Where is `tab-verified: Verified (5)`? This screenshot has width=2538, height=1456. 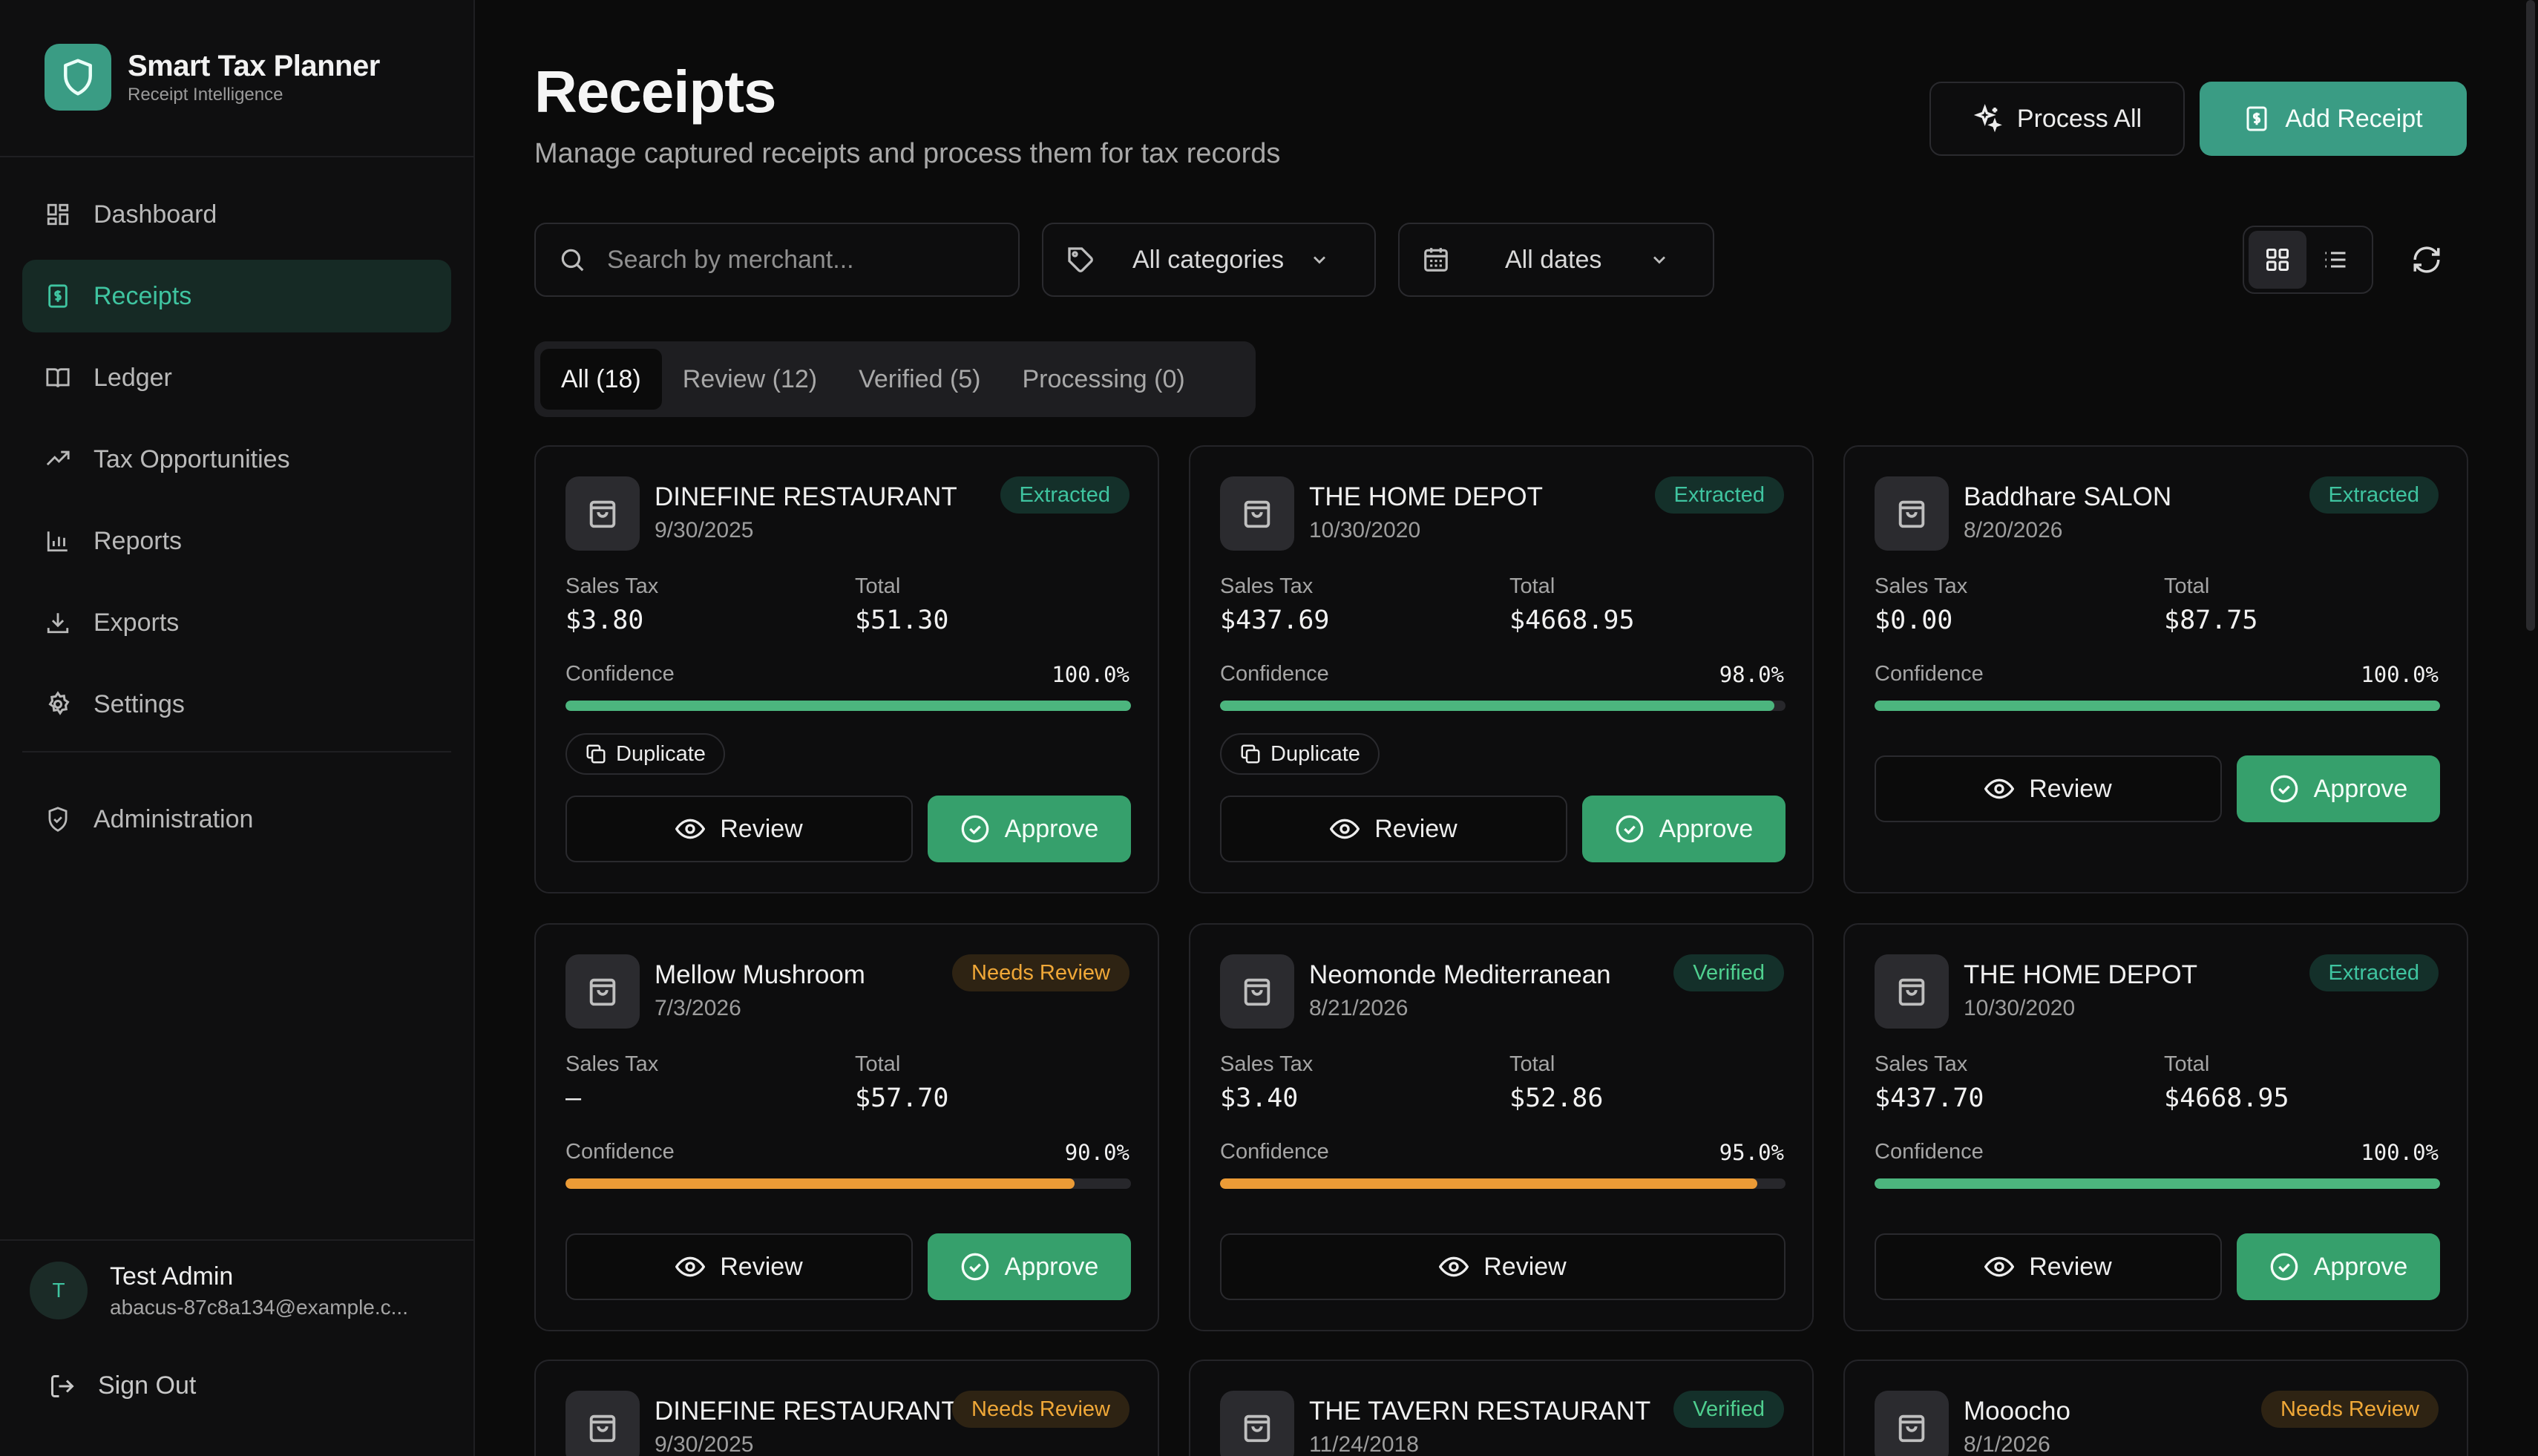
tab-verified: Verified (5) is located at coordinates (919, 380).